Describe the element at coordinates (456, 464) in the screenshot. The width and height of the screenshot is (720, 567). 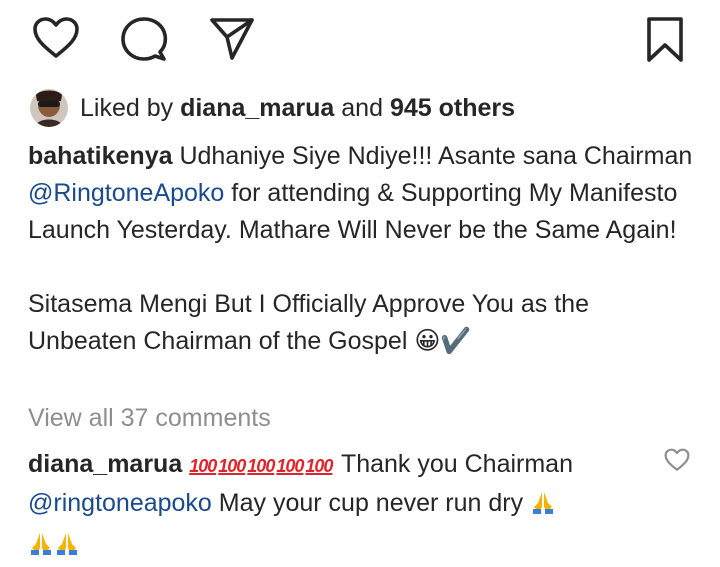
I see `comment-text-1: Thank you Chairman` at that location.